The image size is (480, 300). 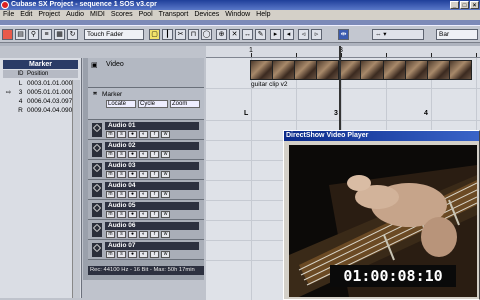 I want to click on audio-track: Audio 04 m s ● ◐ r w, so click(x=146, y=190).